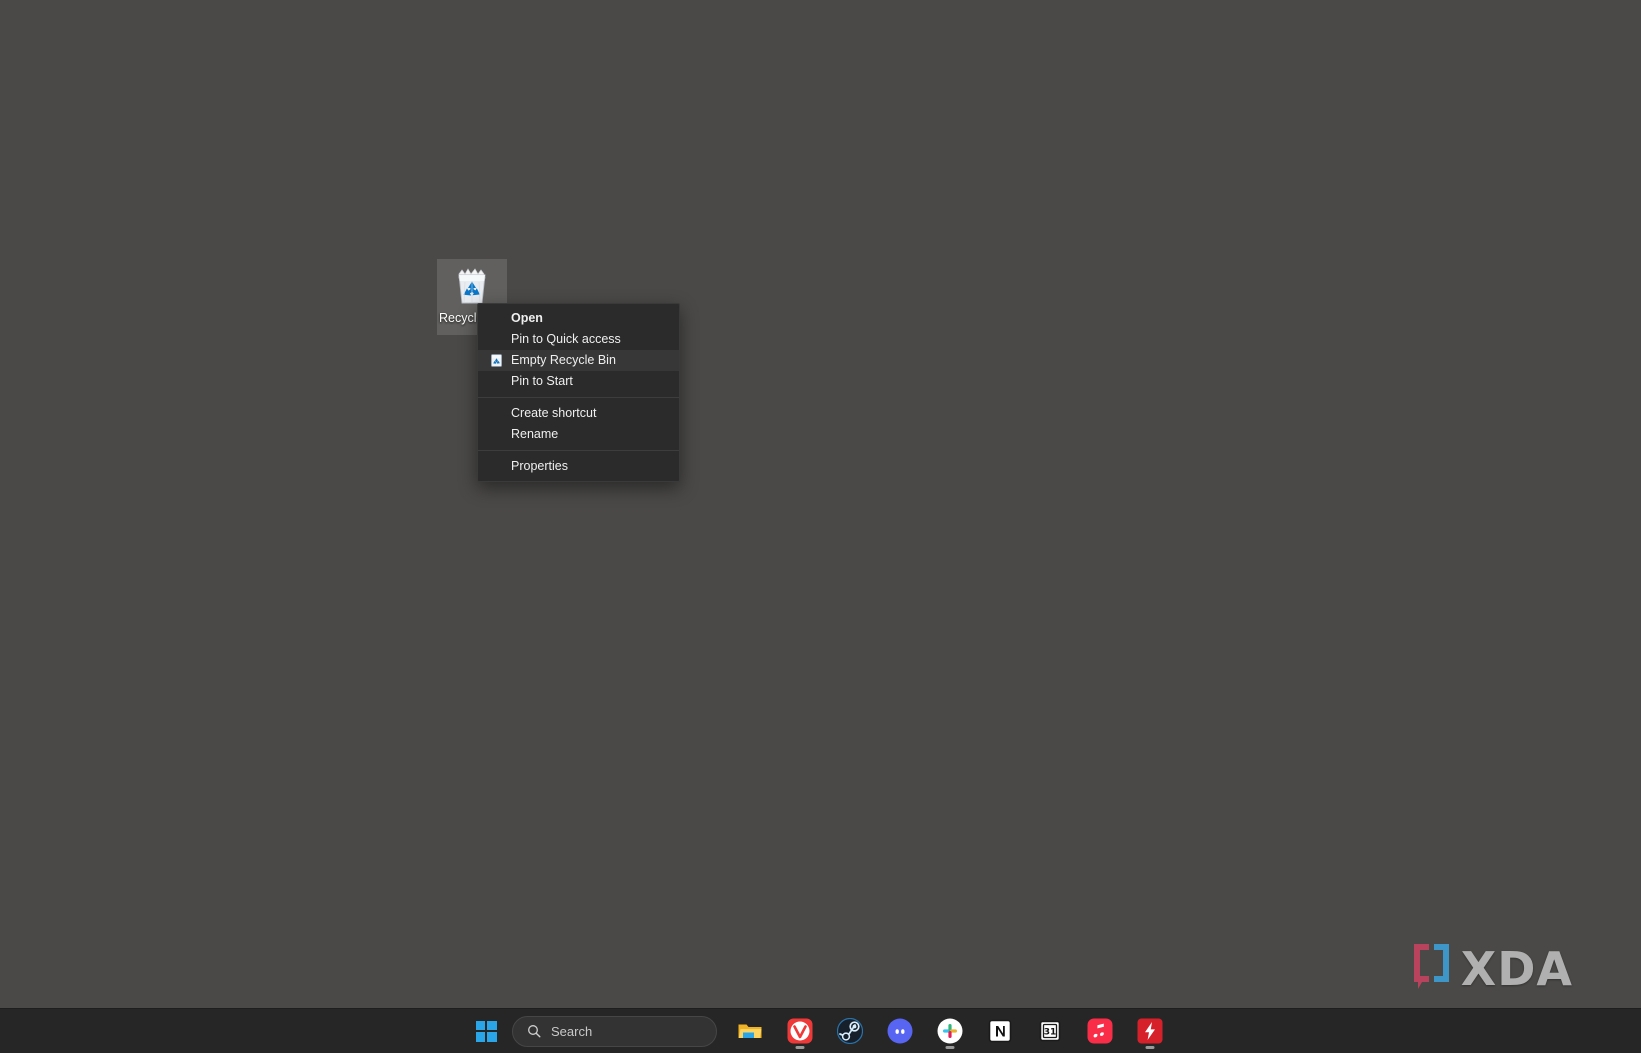 The height and width of the screenshot is (1053, 1641). What do you see at coordinates (578, 434) in the screenshot?
I see `menu-item-rename: Rename` at bounding box center [578, 434].